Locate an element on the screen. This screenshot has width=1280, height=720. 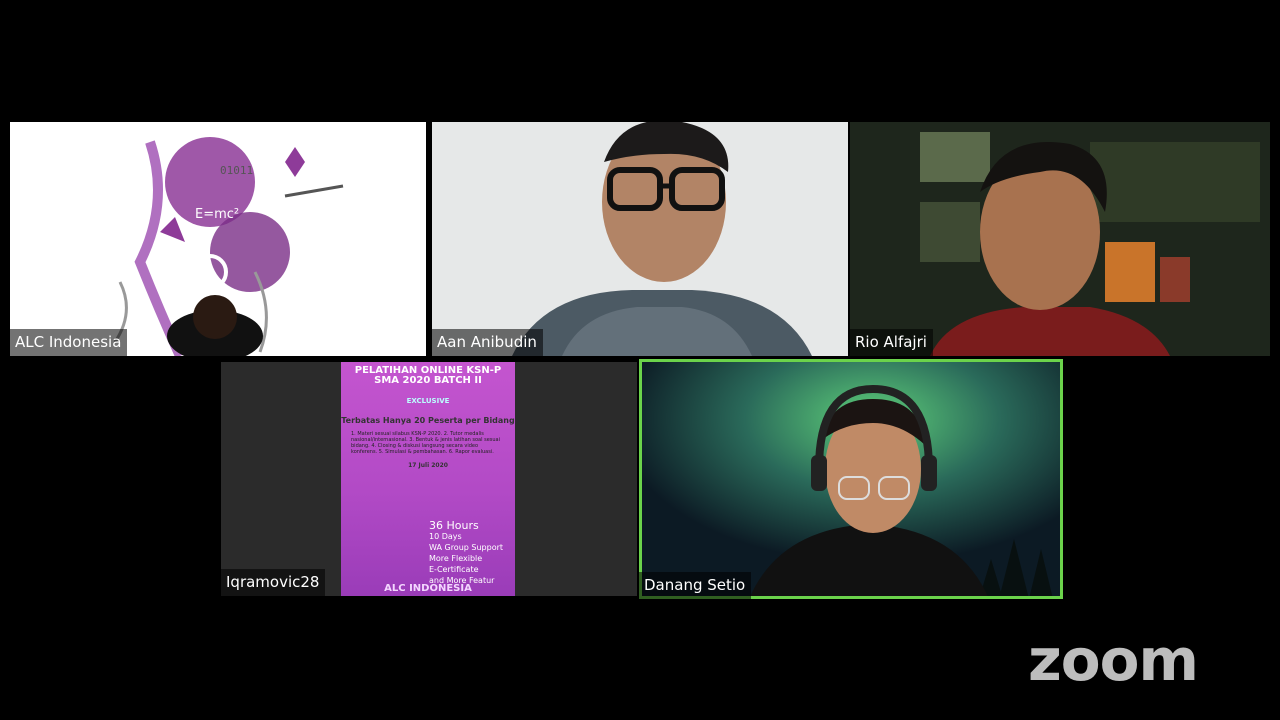
poster-headline: Terbatas Hanya 20 Peserta per Bidang is located at coordinates (428, 420).